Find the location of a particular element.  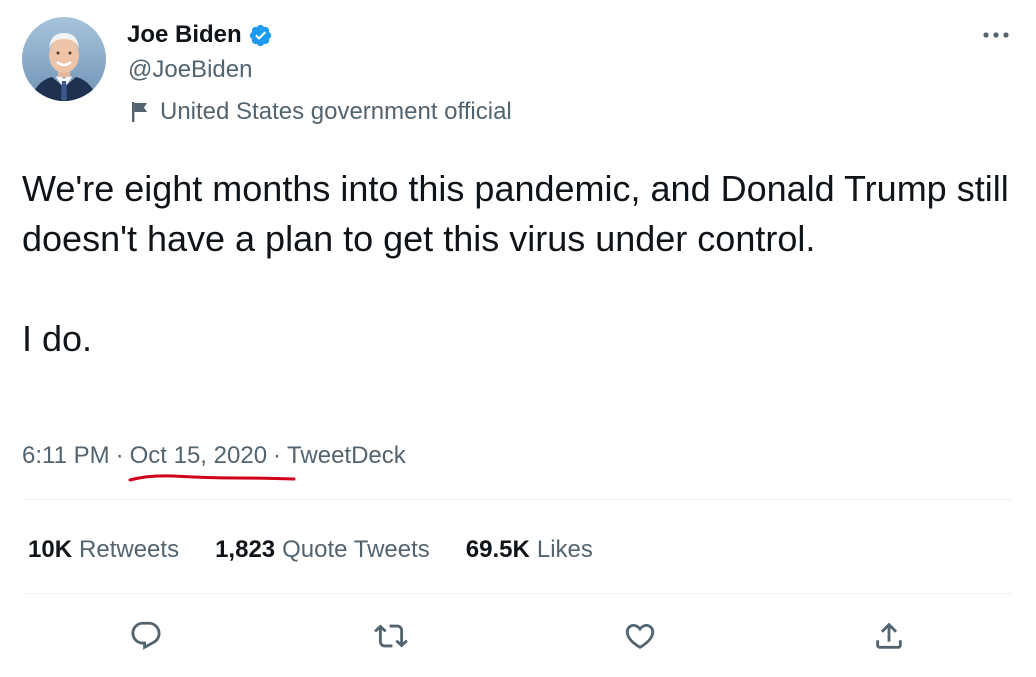

tweet-time: 6:11 PM is located at coordinates (66, 456).